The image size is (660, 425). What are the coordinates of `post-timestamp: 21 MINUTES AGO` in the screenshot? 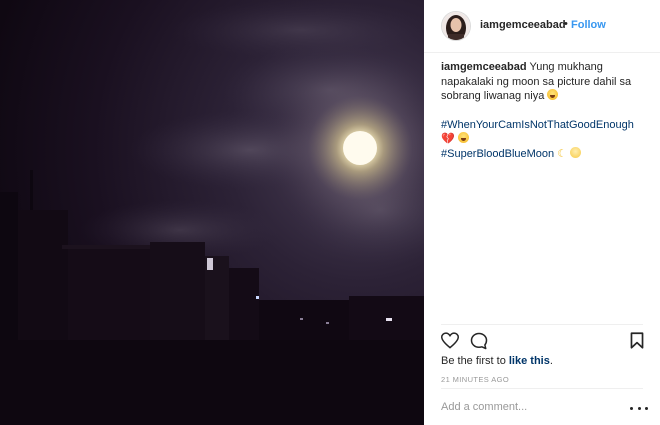 It's located at (475, 379).